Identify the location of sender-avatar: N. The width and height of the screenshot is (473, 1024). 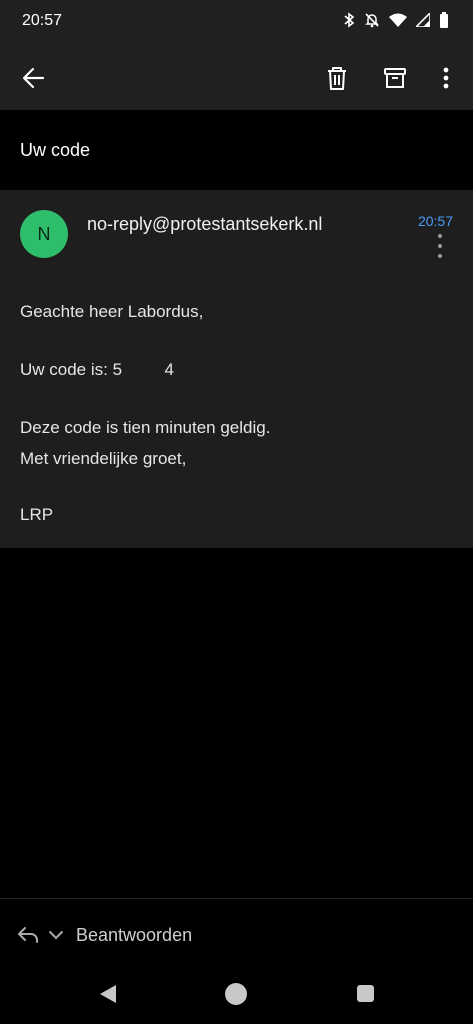
(44, 234).